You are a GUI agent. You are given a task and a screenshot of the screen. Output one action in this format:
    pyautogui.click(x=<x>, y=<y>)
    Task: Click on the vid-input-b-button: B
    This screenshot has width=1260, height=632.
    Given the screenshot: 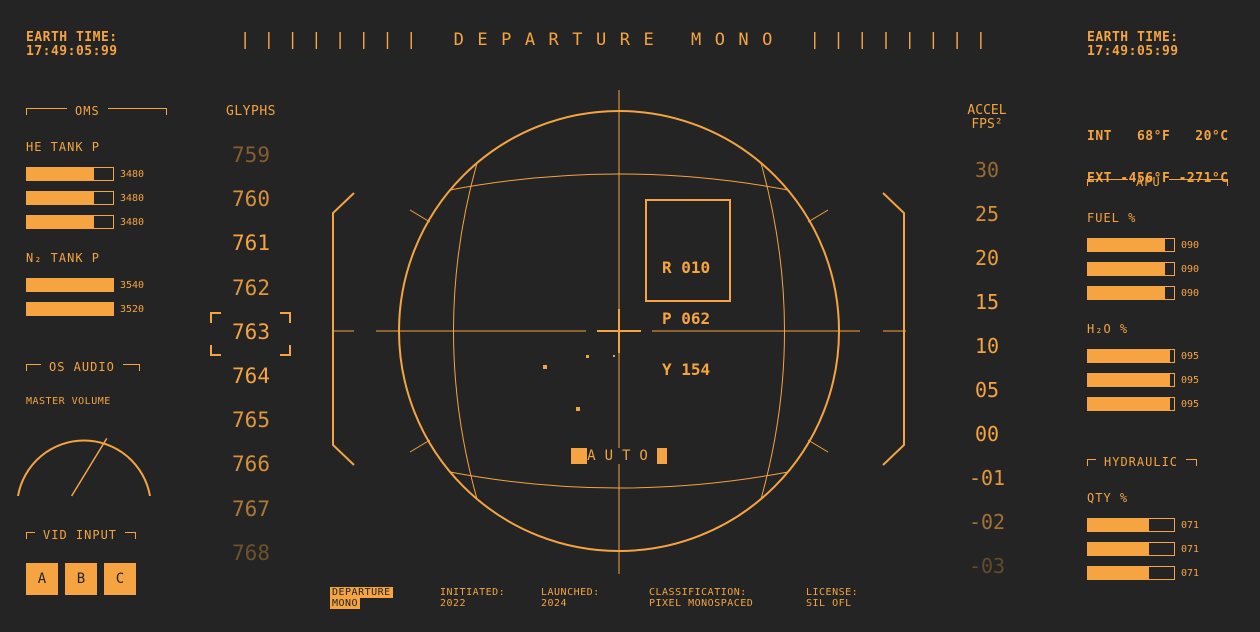 What is the action you would take?
    pyautogui.click(x=81, y=579)
    